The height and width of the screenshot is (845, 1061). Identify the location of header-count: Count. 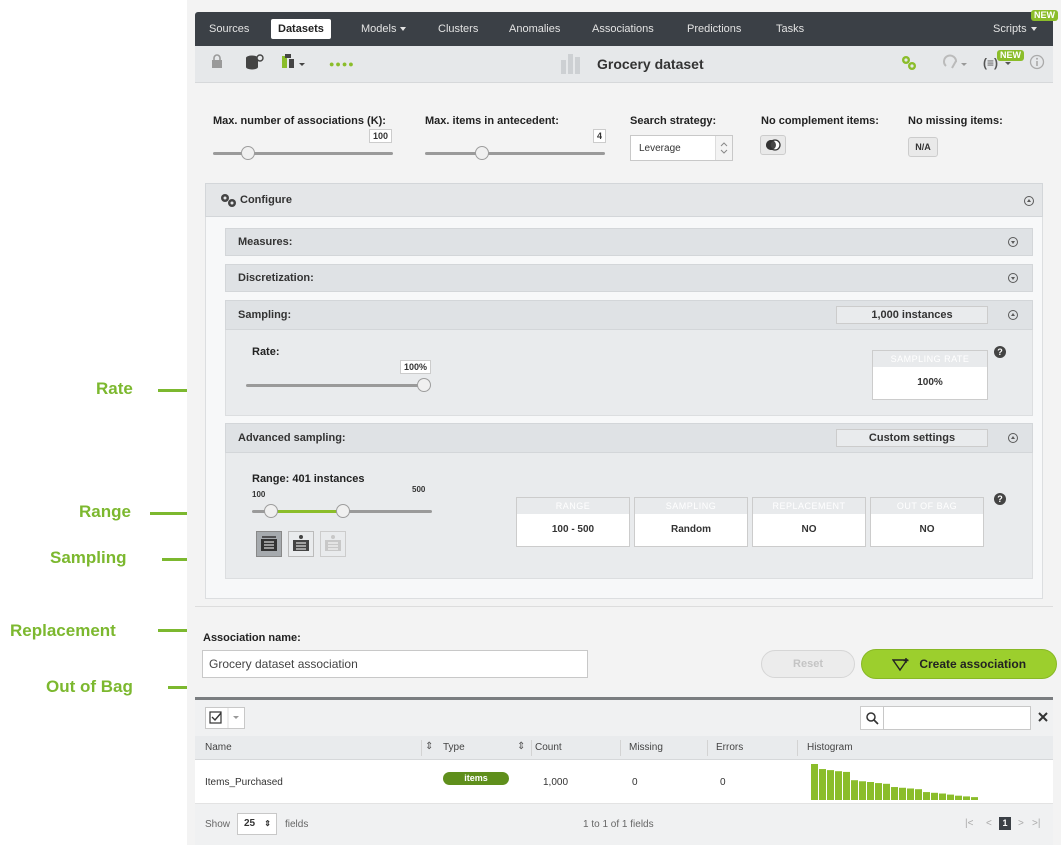
(548, 747).